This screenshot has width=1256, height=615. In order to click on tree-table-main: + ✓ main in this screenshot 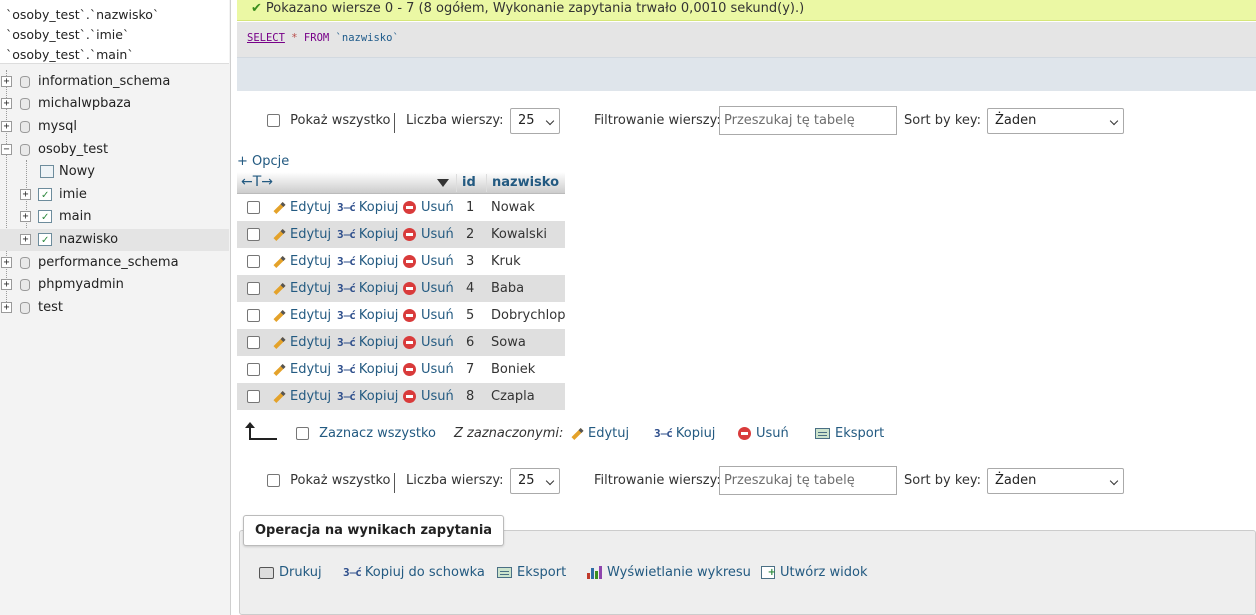, I will do `click(114, 217)`.